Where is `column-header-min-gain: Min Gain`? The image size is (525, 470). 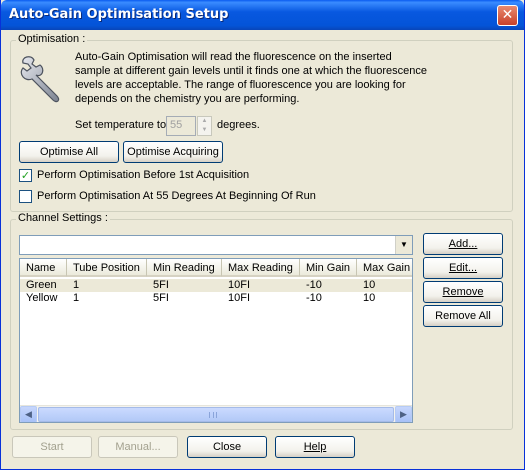
column-header-min-gain: Min Gain is located at coordinates (328, 268).